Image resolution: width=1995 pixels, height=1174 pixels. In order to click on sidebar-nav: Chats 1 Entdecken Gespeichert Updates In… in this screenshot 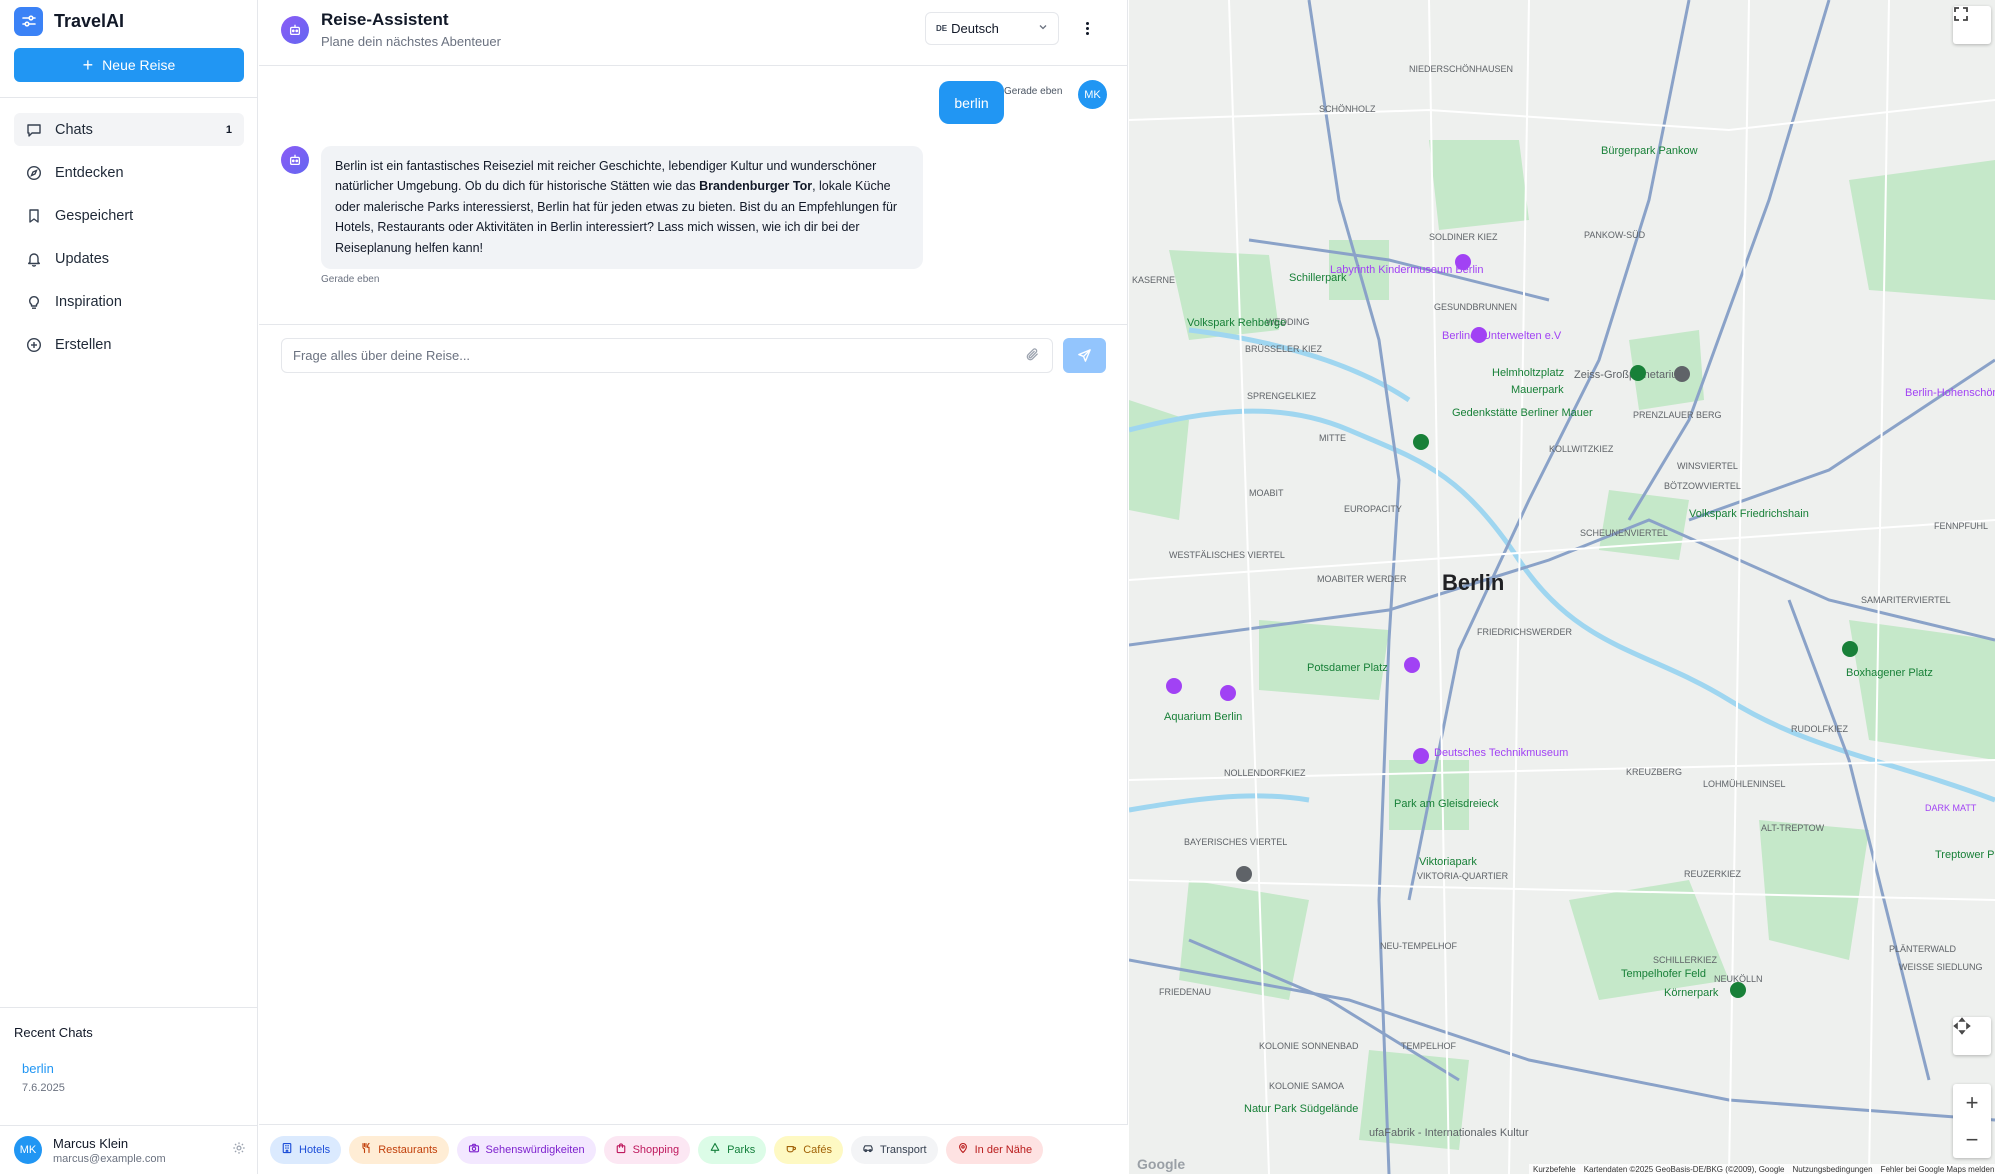, I will do `click(129, 242)`.